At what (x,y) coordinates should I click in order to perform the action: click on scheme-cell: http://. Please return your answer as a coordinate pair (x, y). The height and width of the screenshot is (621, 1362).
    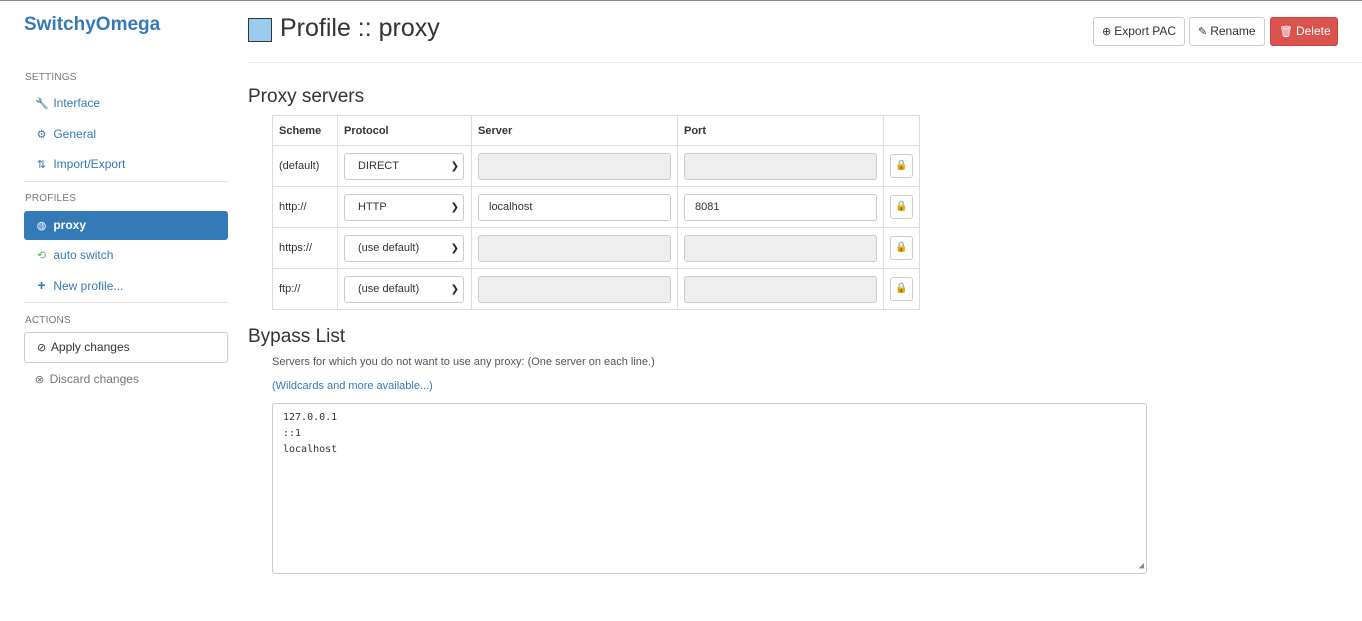
    Looking at the image, I should click on (305, 207).